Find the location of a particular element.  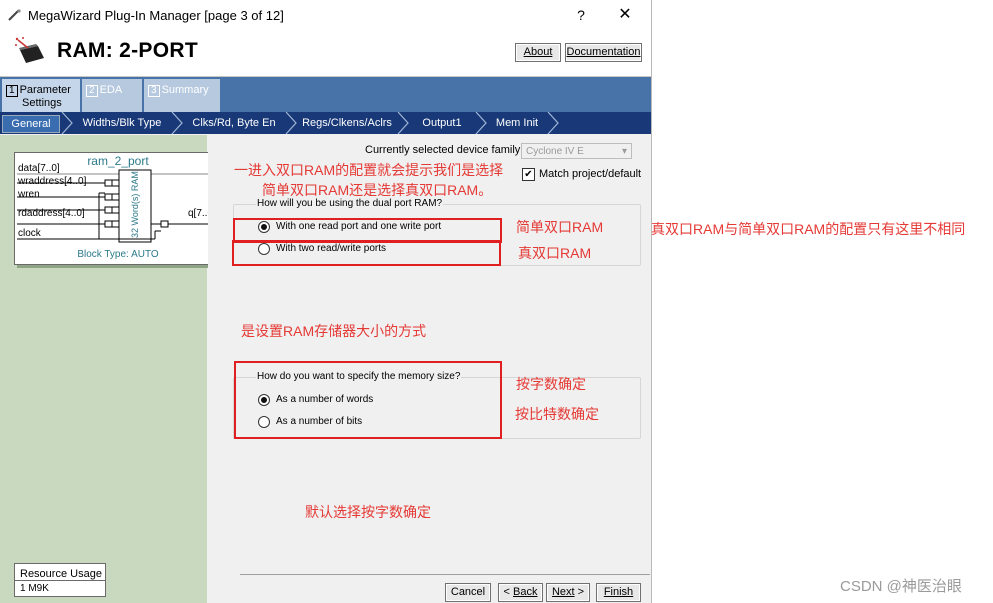

annotation-true-dual: 真双口RAM is located at coordinates (555, 253).